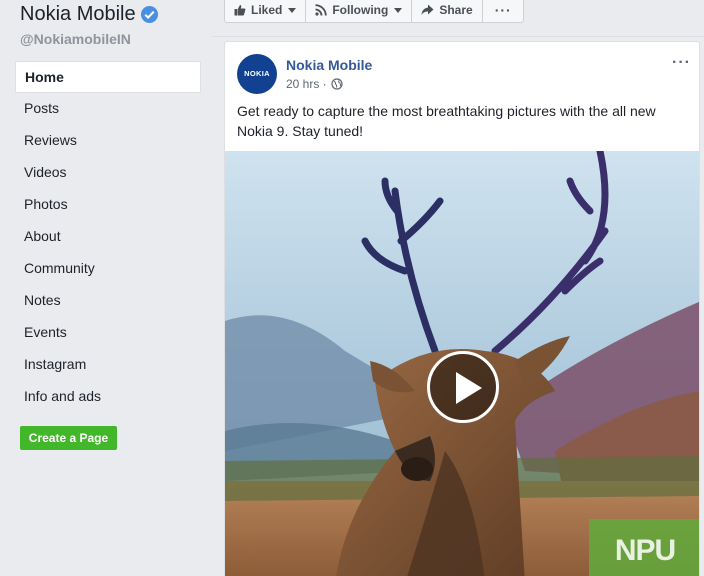 This screenshot has height=576, width=704. What do you see at coordinates (108, 301) in the screenshot?
I see `sidebar-item-notes: Notes` at bounding box center [108, 301].